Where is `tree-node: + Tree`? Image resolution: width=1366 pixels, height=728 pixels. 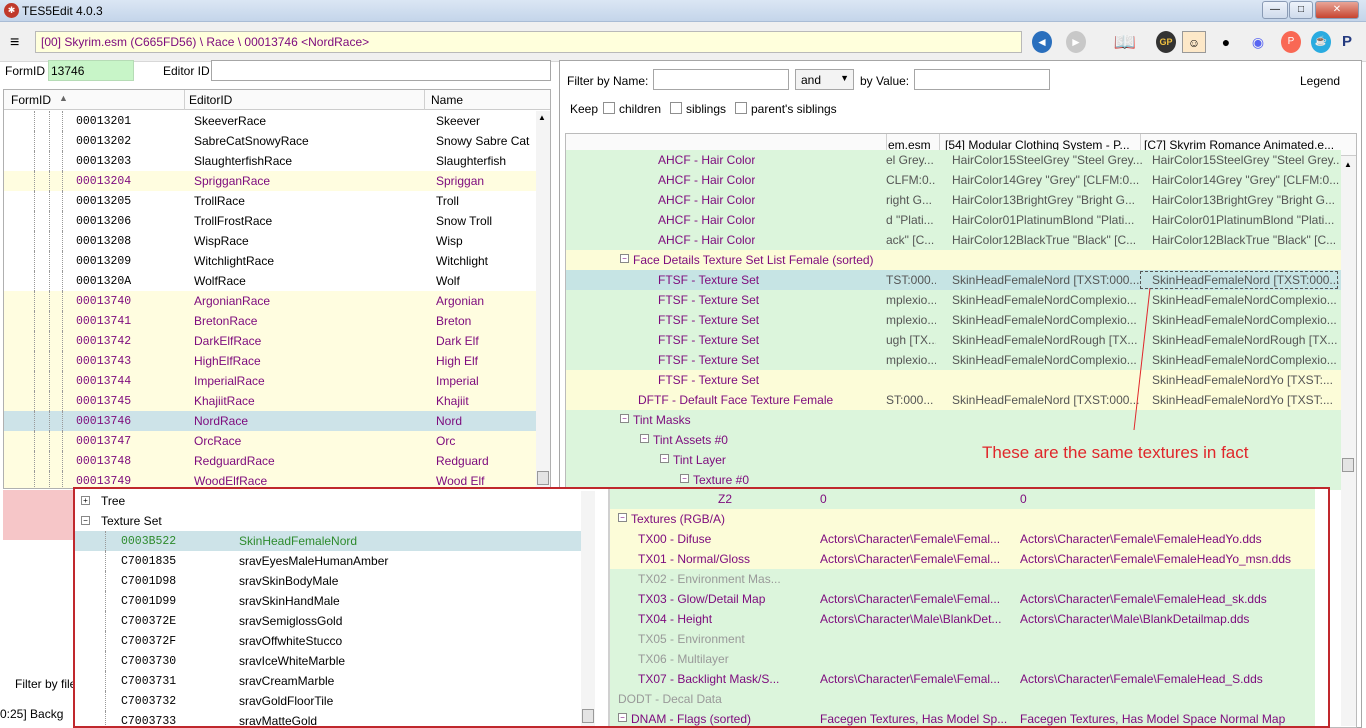
tree-node: + Tree is located at coordinates (331, 501).